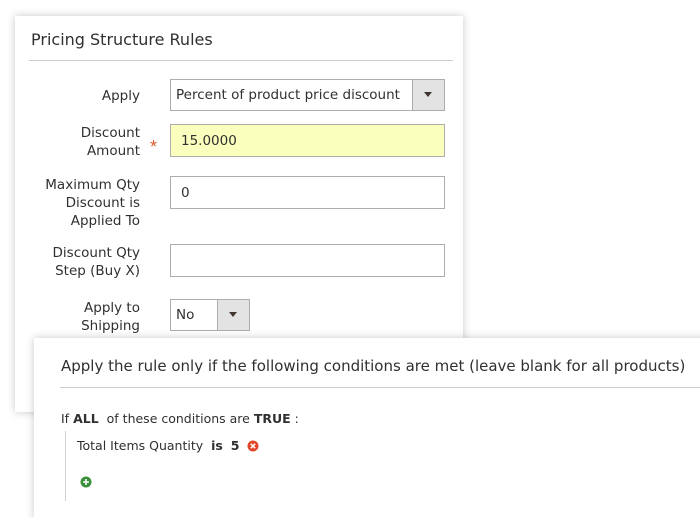 This screenshot has width=700, height=518. I want to click on apply-select-value: Percent of product price discount, so click(288, 95).